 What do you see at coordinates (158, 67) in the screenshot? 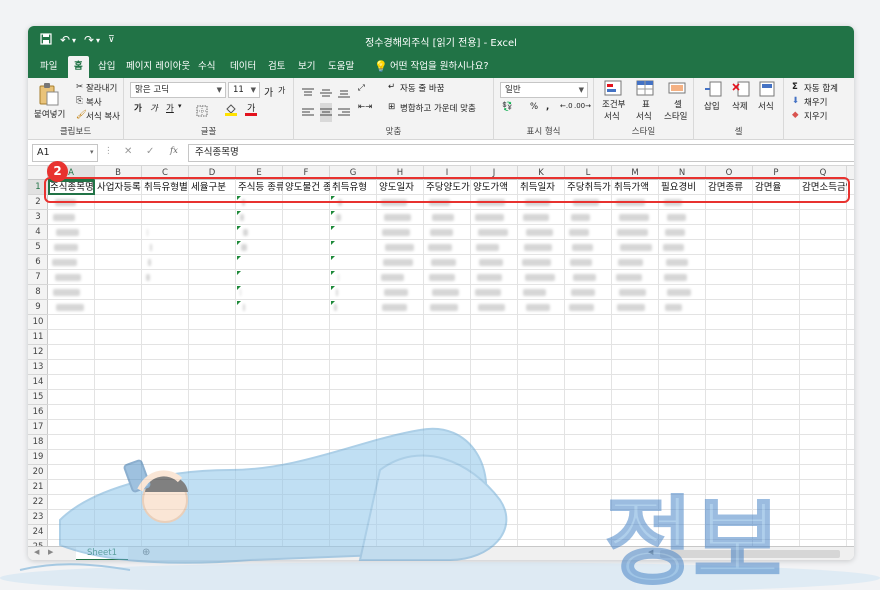
I see `tab-page-layout: 페이지 레이아웃` at bounding box center [158, 67].